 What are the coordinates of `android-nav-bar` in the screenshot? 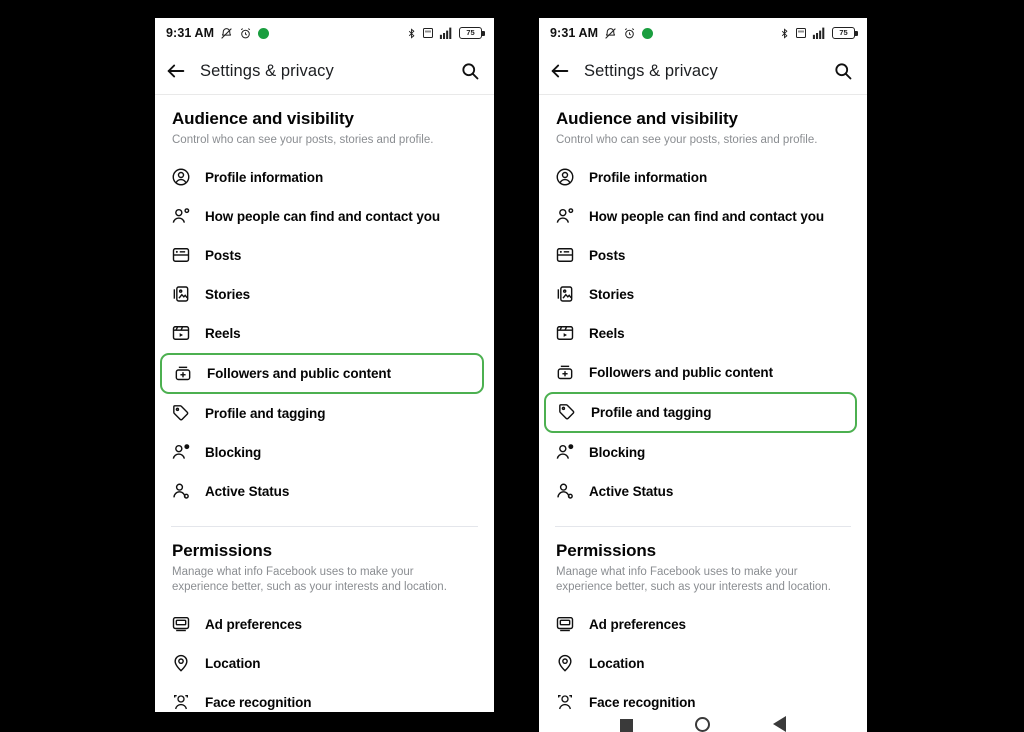 It's located at (703, 721).